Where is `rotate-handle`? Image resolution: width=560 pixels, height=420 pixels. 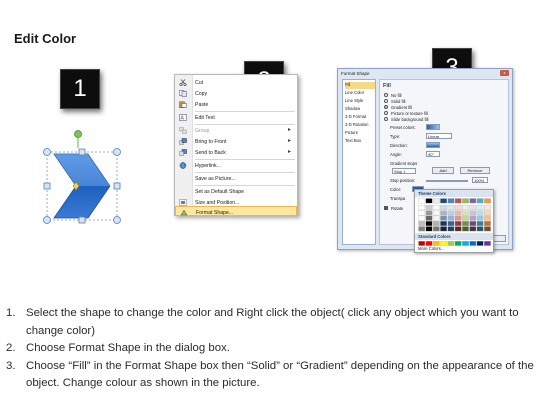 rotate-handle is located at coordinates (78, 134).